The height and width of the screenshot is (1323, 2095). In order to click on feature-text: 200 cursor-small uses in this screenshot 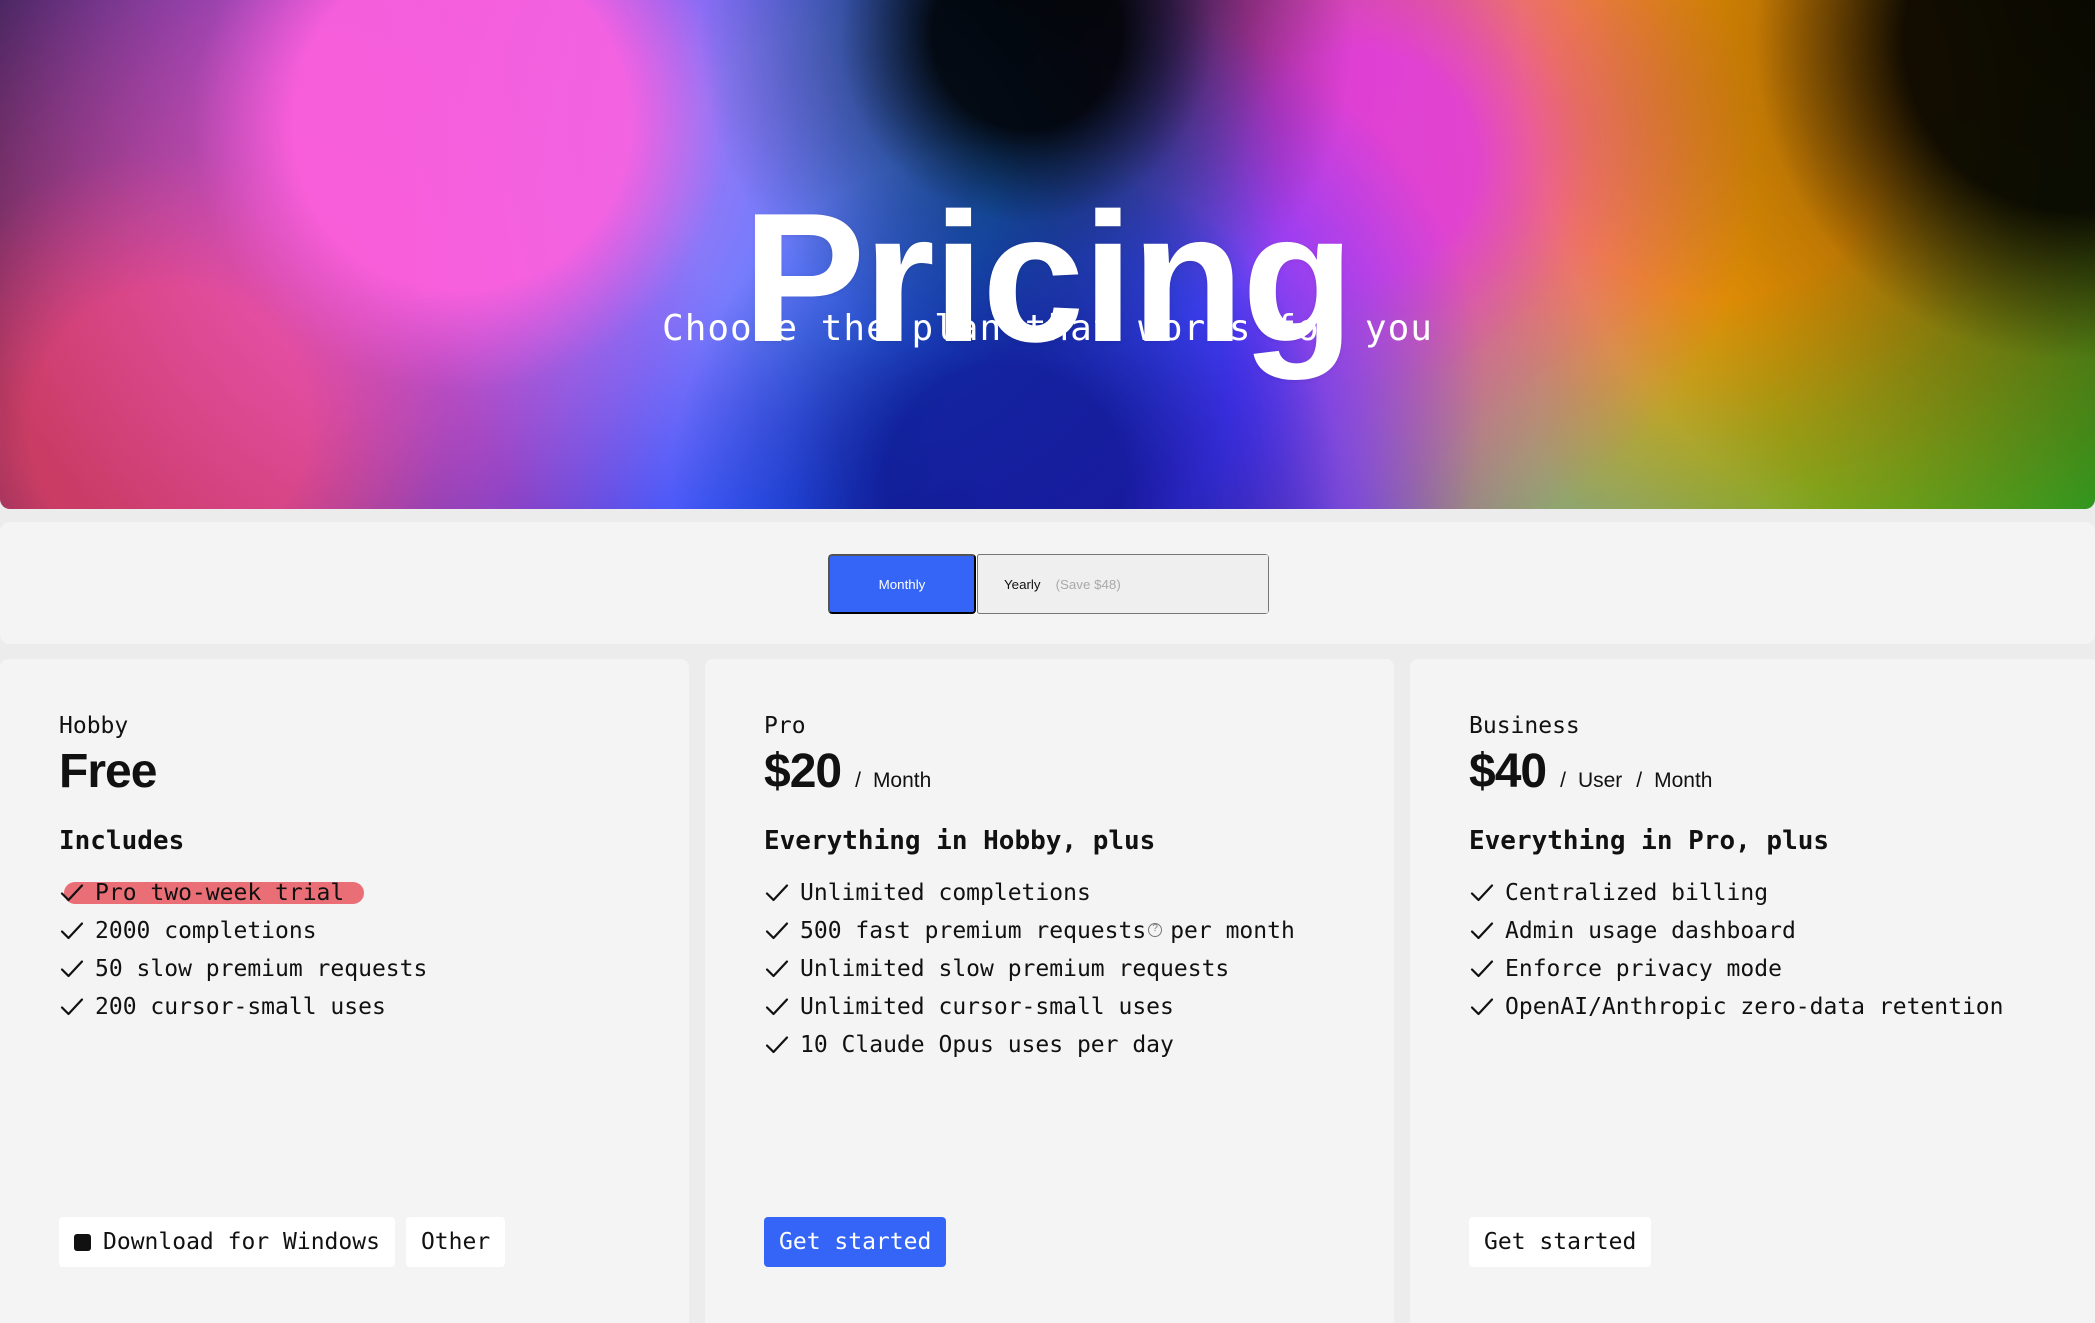, I will do `click(240, 1007)`.